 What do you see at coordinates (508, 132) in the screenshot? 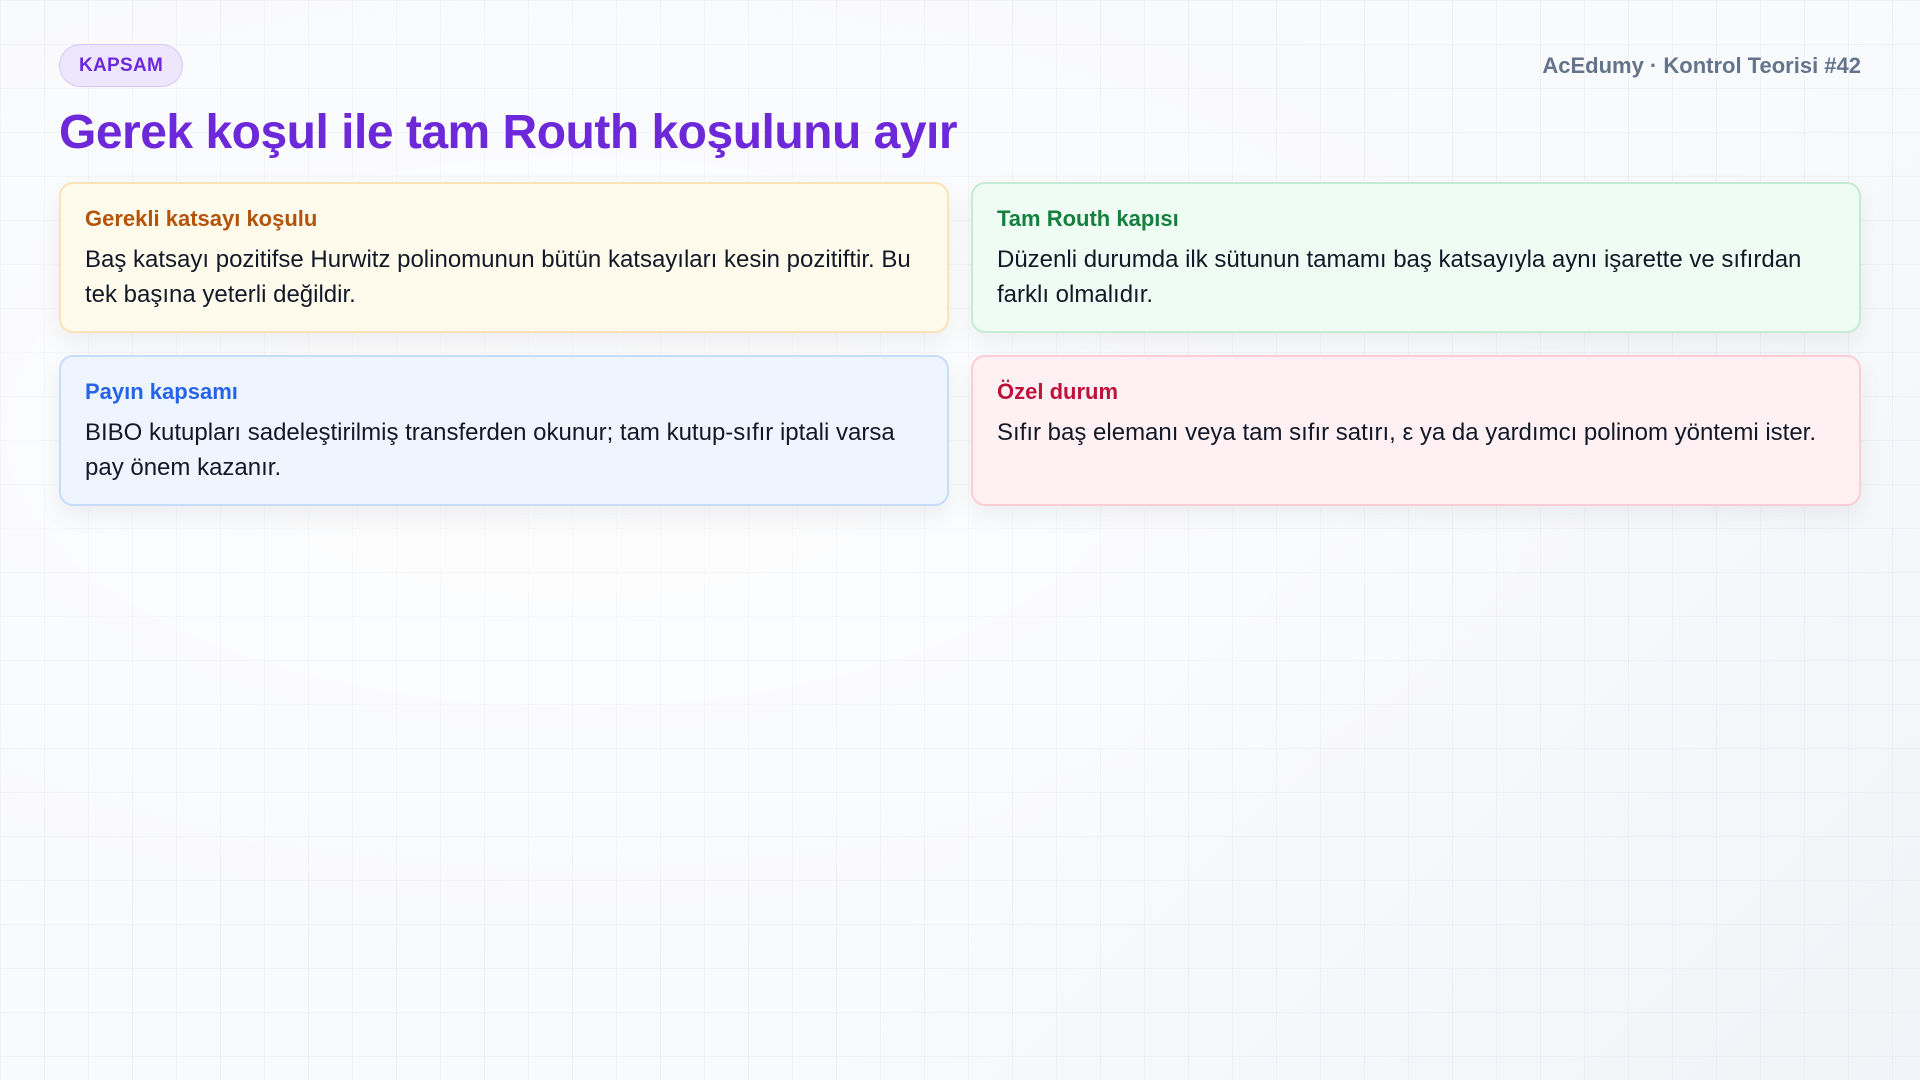
I see `page-title: Gerek koşul ile tam Routh koşulunu ayır` at bounding box center [508, 132].